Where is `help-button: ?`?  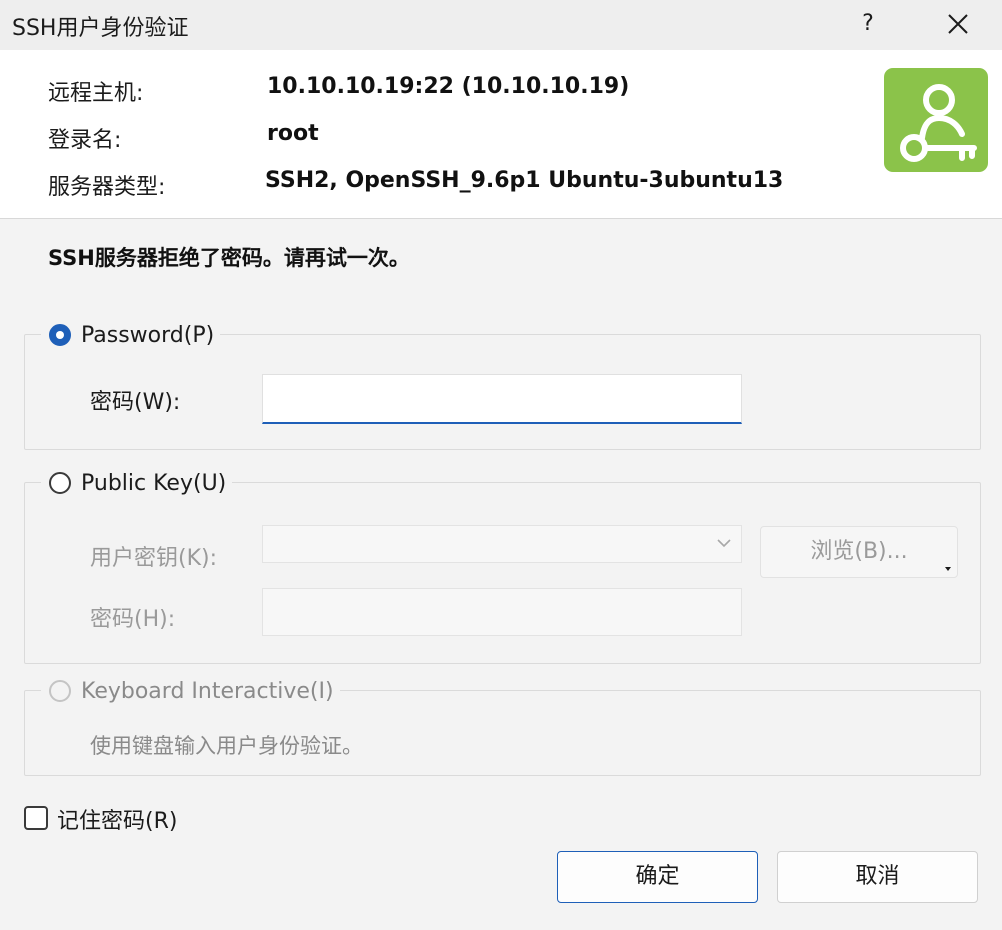 help-button: ? is located at coordinates (868, 24).